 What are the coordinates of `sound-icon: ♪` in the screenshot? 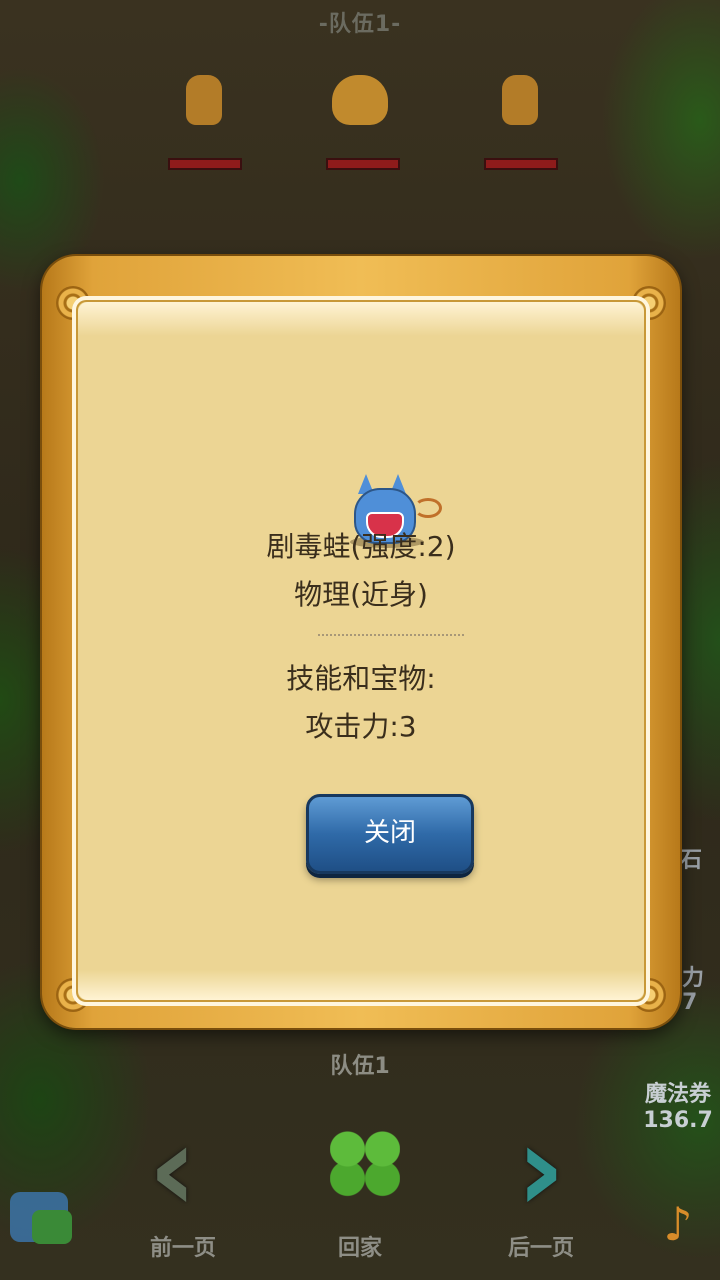 It's located at (678, 1224).